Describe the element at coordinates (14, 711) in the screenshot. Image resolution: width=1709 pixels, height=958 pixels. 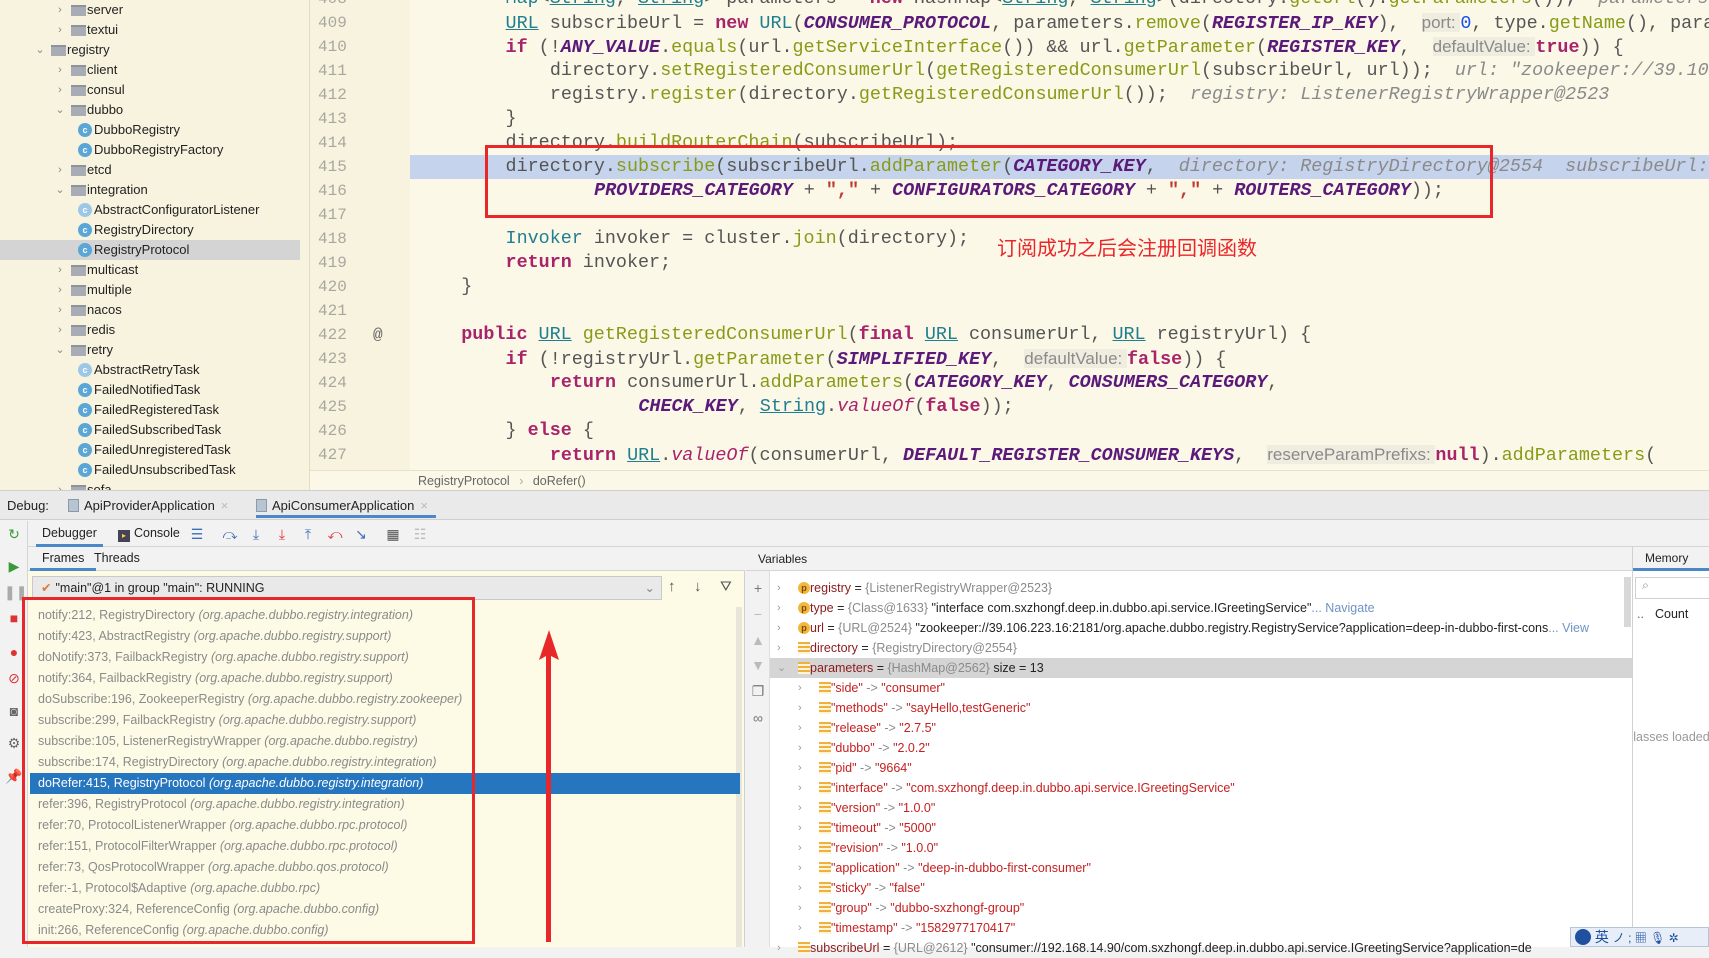
I see `camera-icon: ◙` at that location.